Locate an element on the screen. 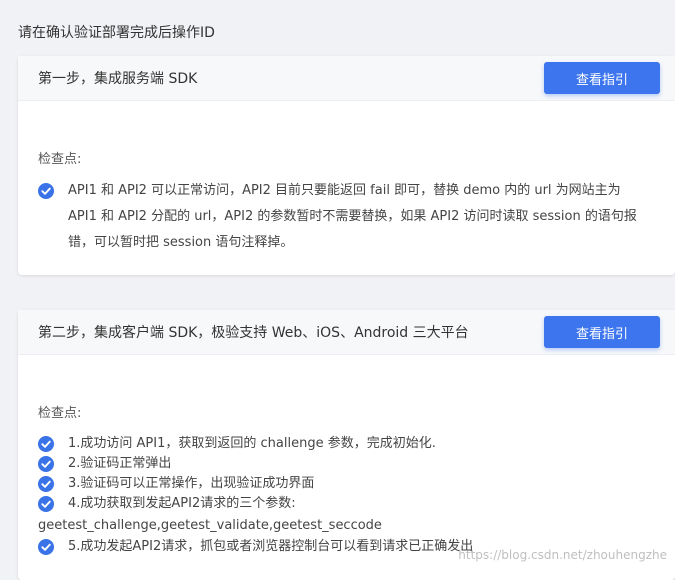 This screenshot has width=675, height=580. step-1-title: 第一步，集成服务端 SDK is located at coordinates (118, 79).